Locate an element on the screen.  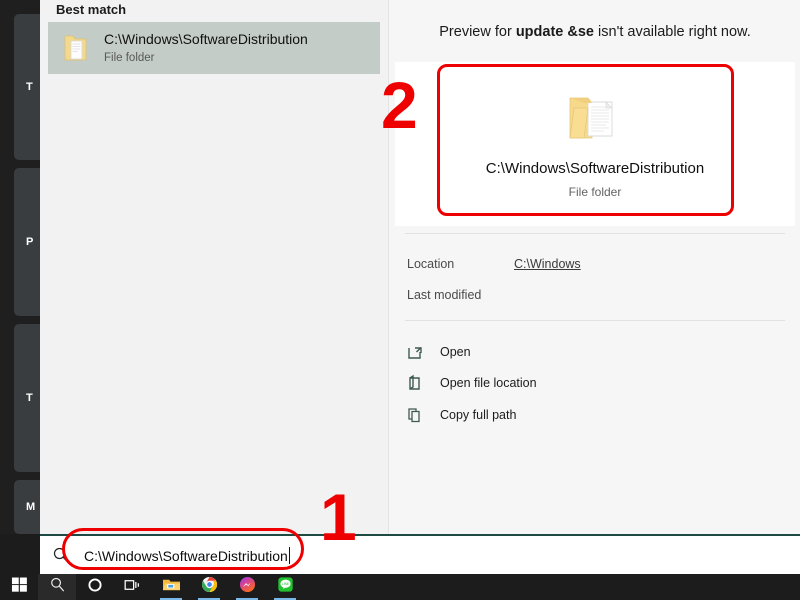
line-button: LINE is located at coordinates (285, 587).